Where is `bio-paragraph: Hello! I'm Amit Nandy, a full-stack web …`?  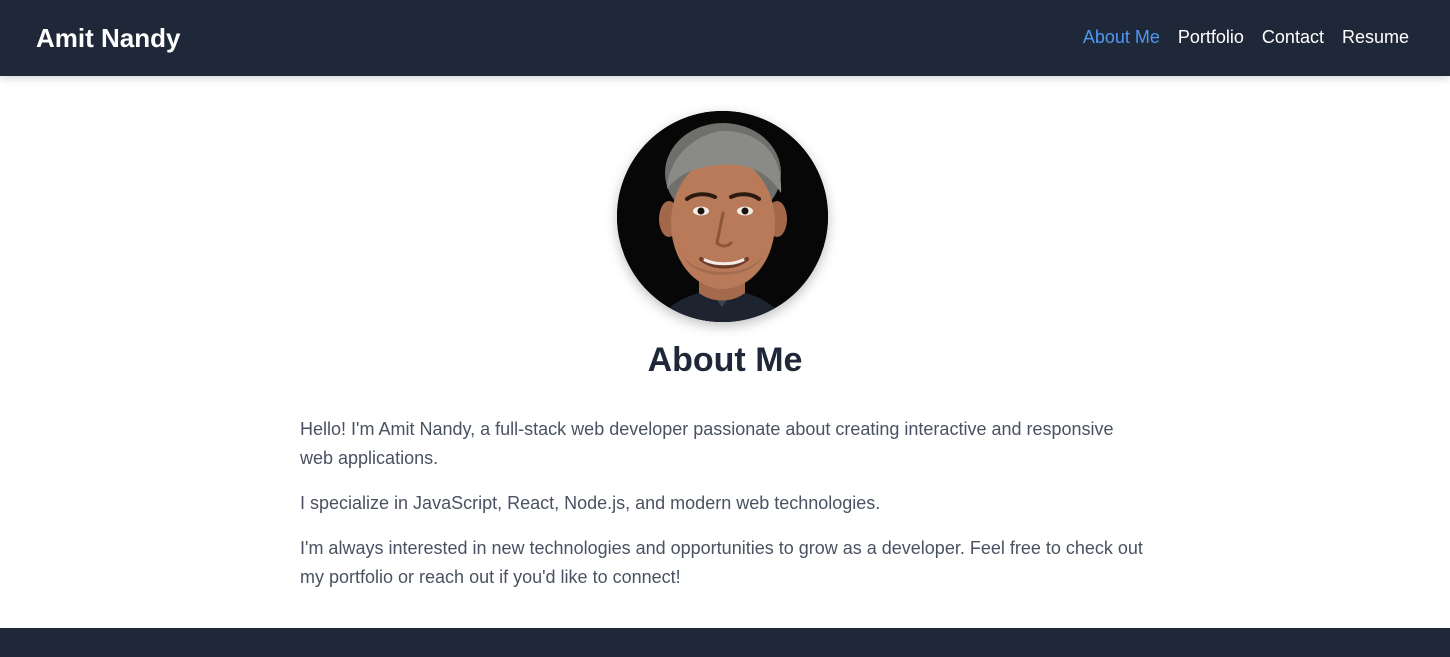 bio-paragraph: Hello! I'm Amit Nandy, a full-stack web … is located at coordinates (707, 443).